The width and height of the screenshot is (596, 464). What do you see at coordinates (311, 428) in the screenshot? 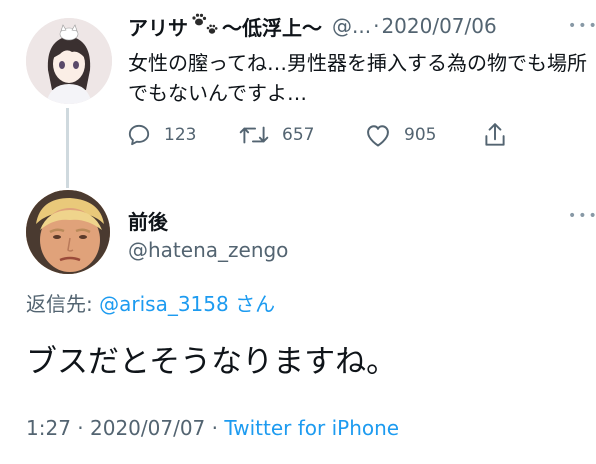
I see `tweet-source-link: Twitter for iPhone` at bounding box center [311, 428].